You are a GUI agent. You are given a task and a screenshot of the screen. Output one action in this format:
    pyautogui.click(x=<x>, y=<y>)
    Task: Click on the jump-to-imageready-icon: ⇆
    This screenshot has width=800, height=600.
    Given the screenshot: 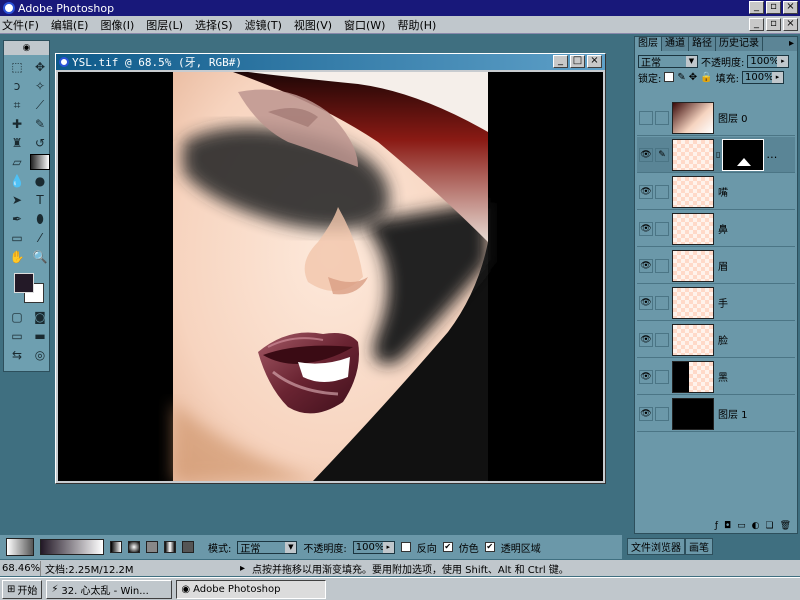 What is the action you would take?
    pyautogui.click(x=17, y=355)
    